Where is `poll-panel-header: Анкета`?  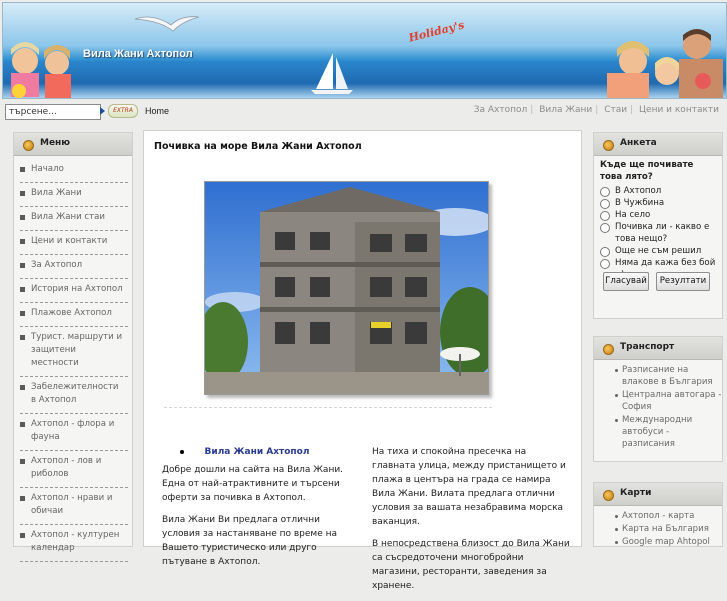
poll-panel-header: Анкета is located at coordinates (658, 144).